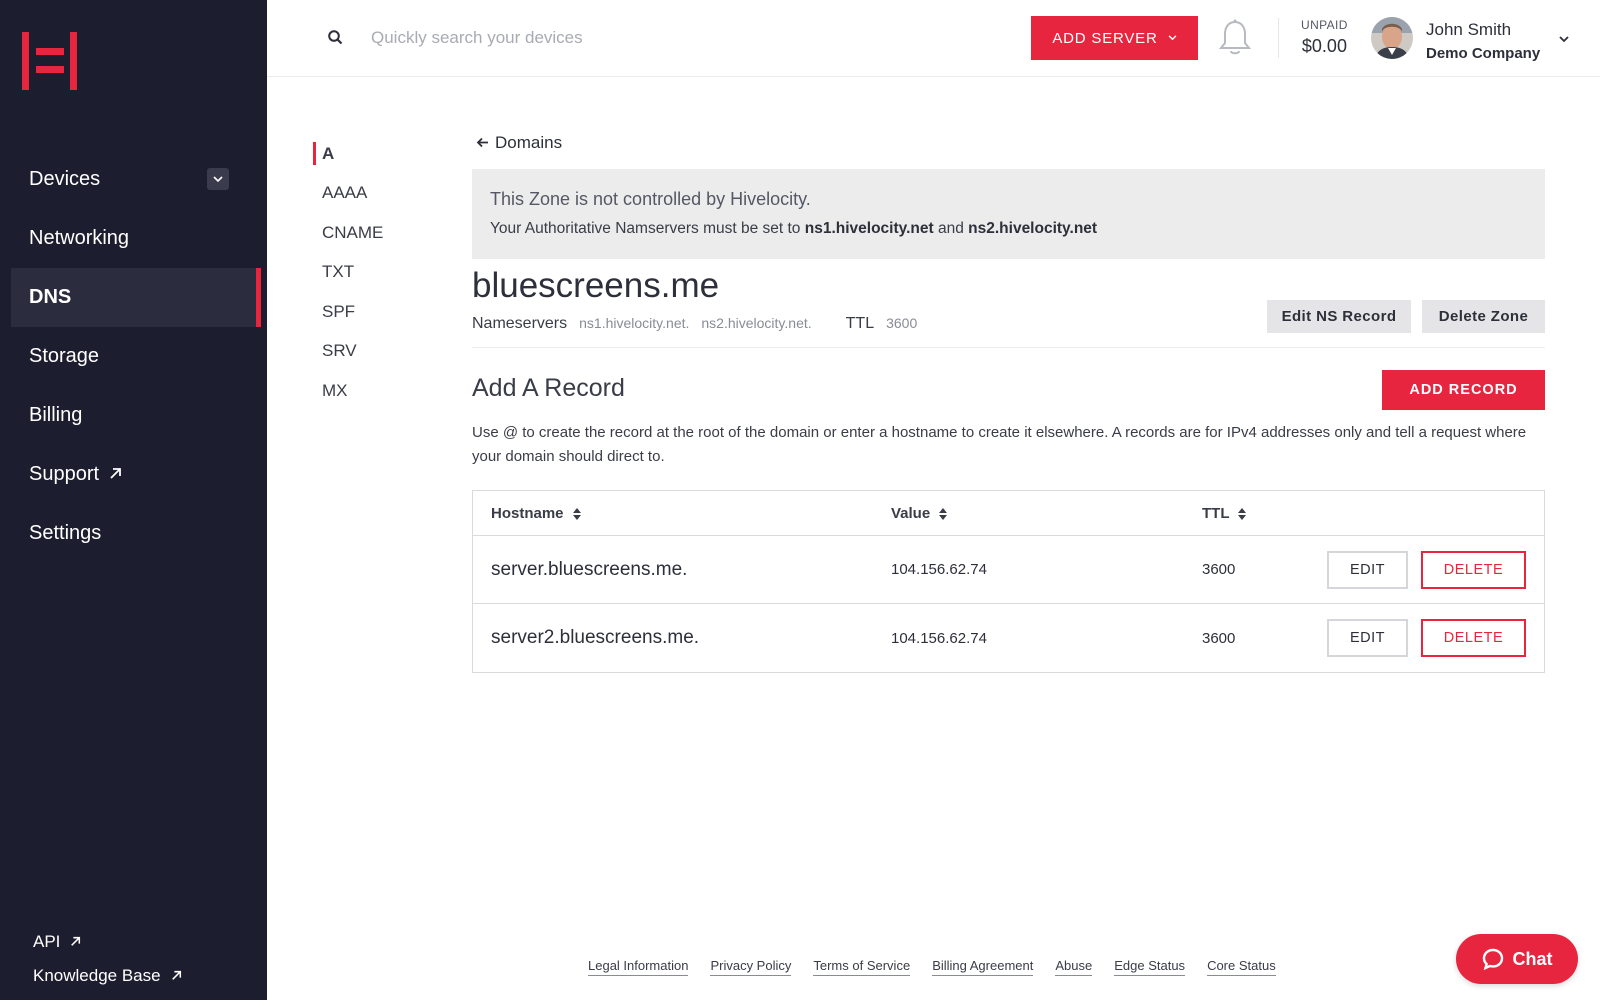 This screenshot has width=1600, height=1000. I want to click on chat-button: Chat, so click(1517, 959).